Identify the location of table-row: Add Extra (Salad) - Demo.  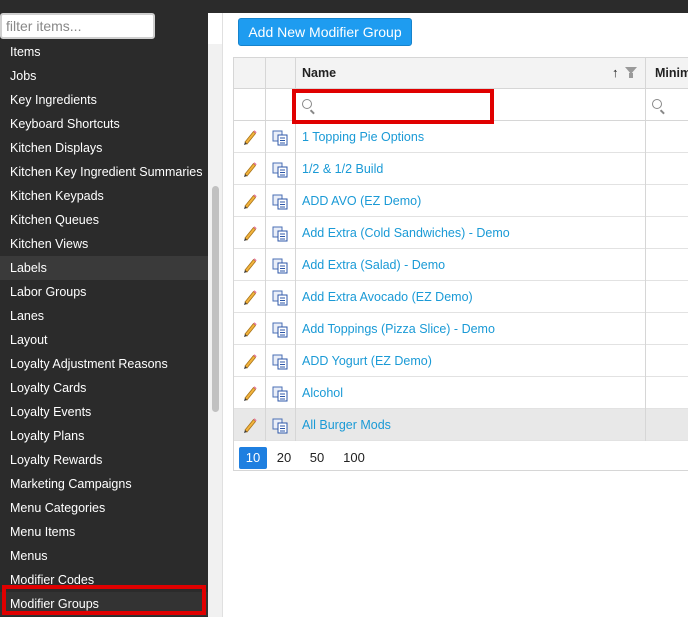
(461, 265).